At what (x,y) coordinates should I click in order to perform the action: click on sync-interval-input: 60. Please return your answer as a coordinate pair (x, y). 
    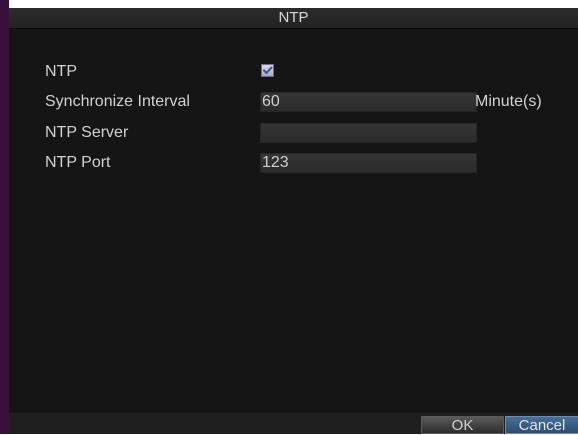
    Looking at the image, I should click on (368, 102).